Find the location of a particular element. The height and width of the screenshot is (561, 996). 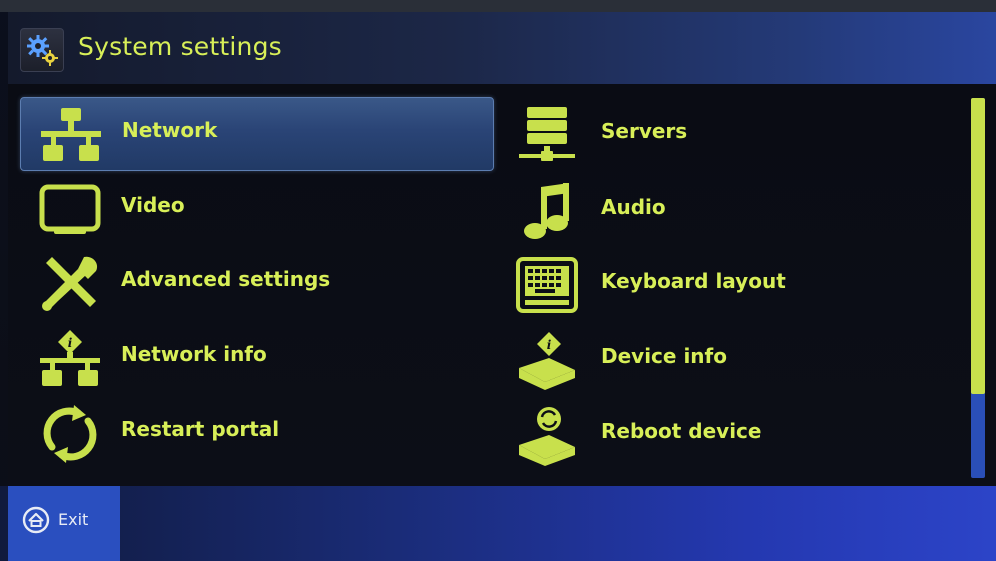

reboot-device-icon is located at coordinates (547, 436).